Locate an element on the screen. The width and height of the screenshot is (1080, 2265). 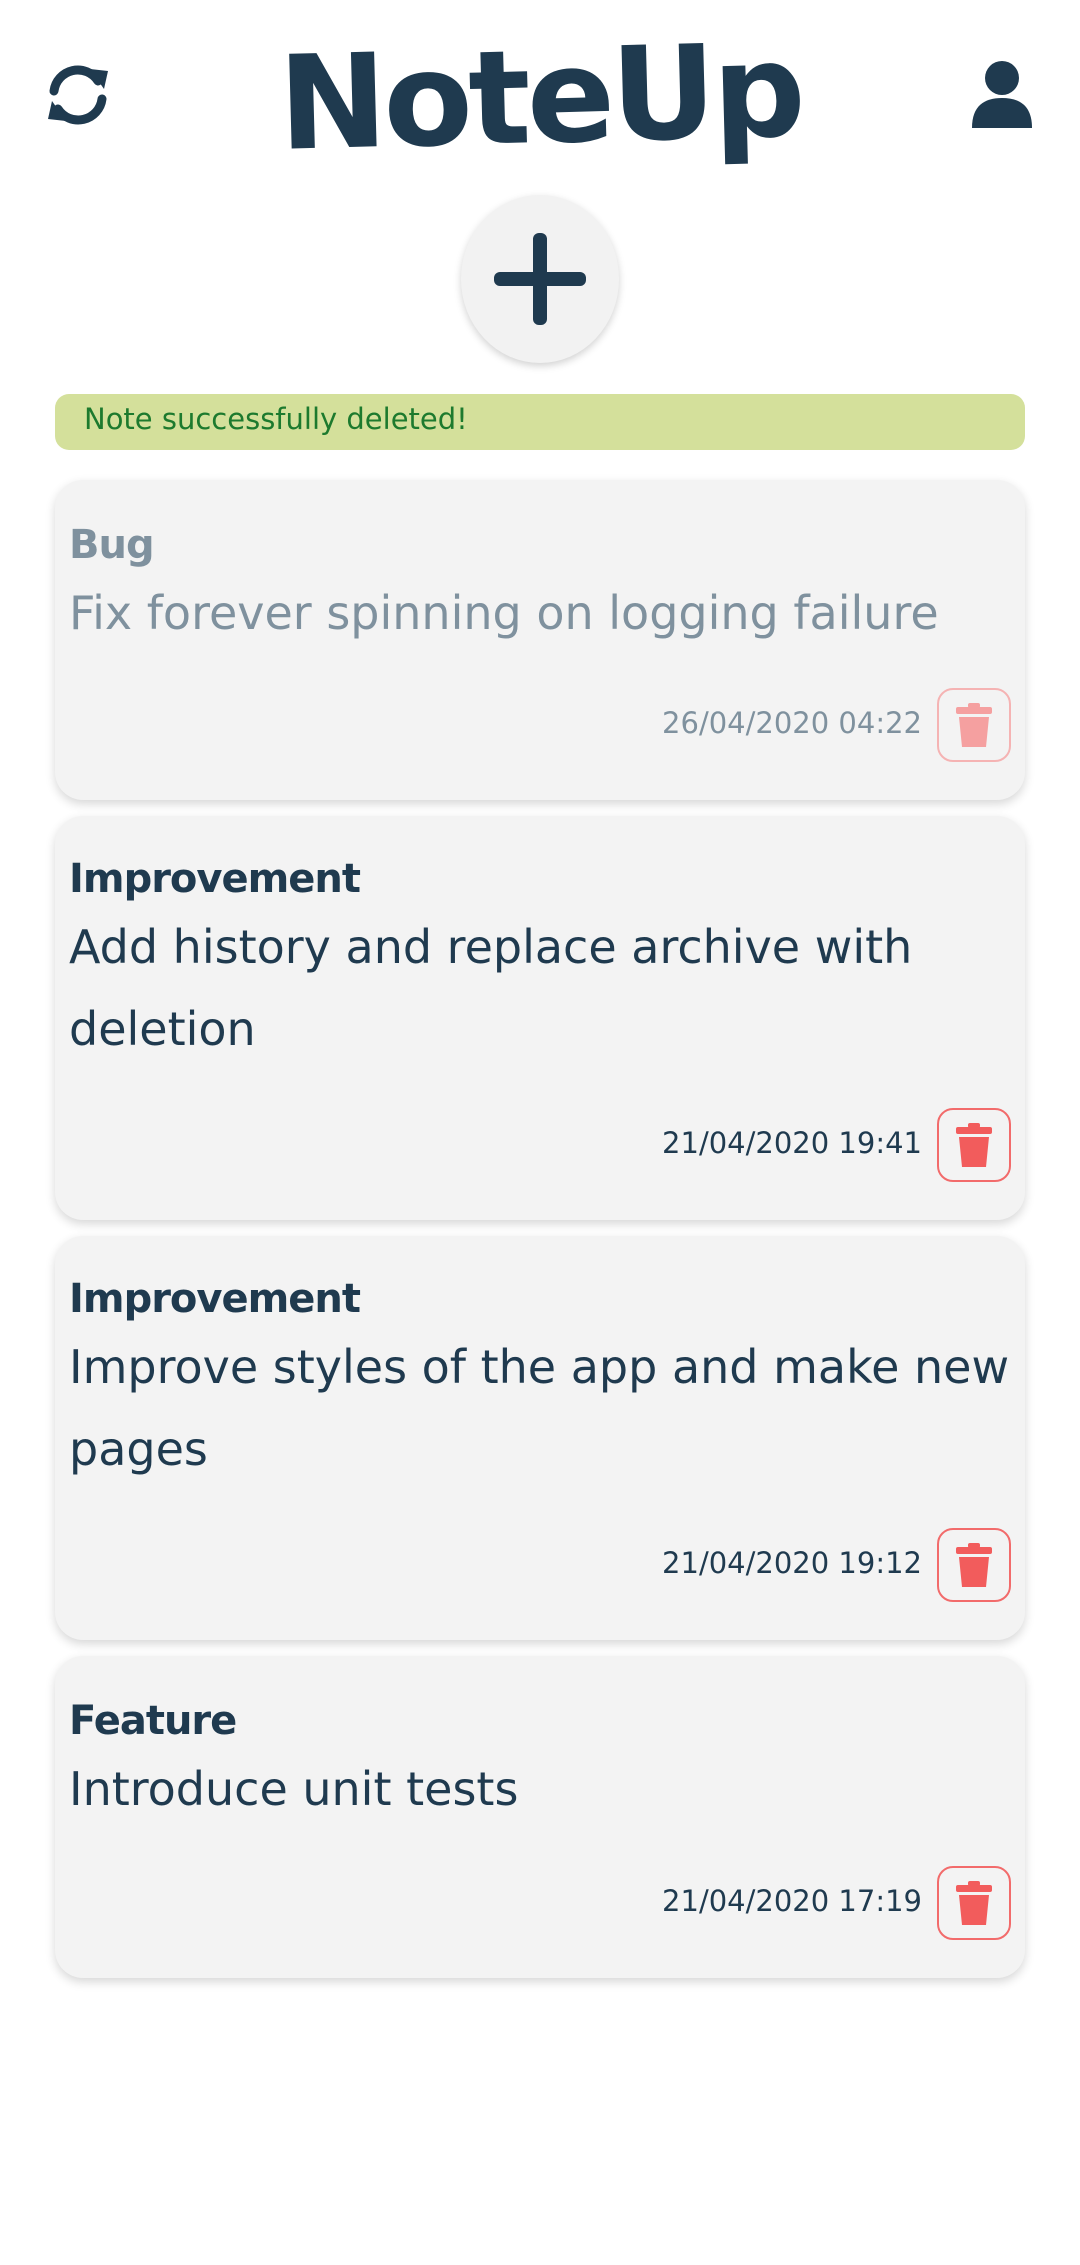
note-date: 21/04/2020 19:41 is located at coordinates (792, 1143).